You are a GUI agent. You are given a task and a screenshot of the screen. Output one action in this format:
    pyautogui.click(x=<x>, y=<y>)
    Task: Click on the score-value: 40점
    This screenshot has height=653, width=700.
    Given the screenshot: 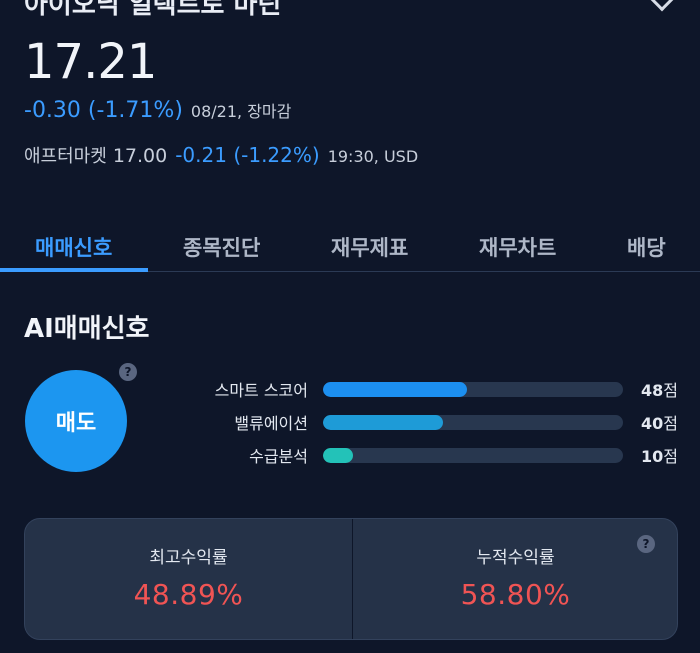 What is the action you would take?
    pyautogui.click(x=659, y=423)
    